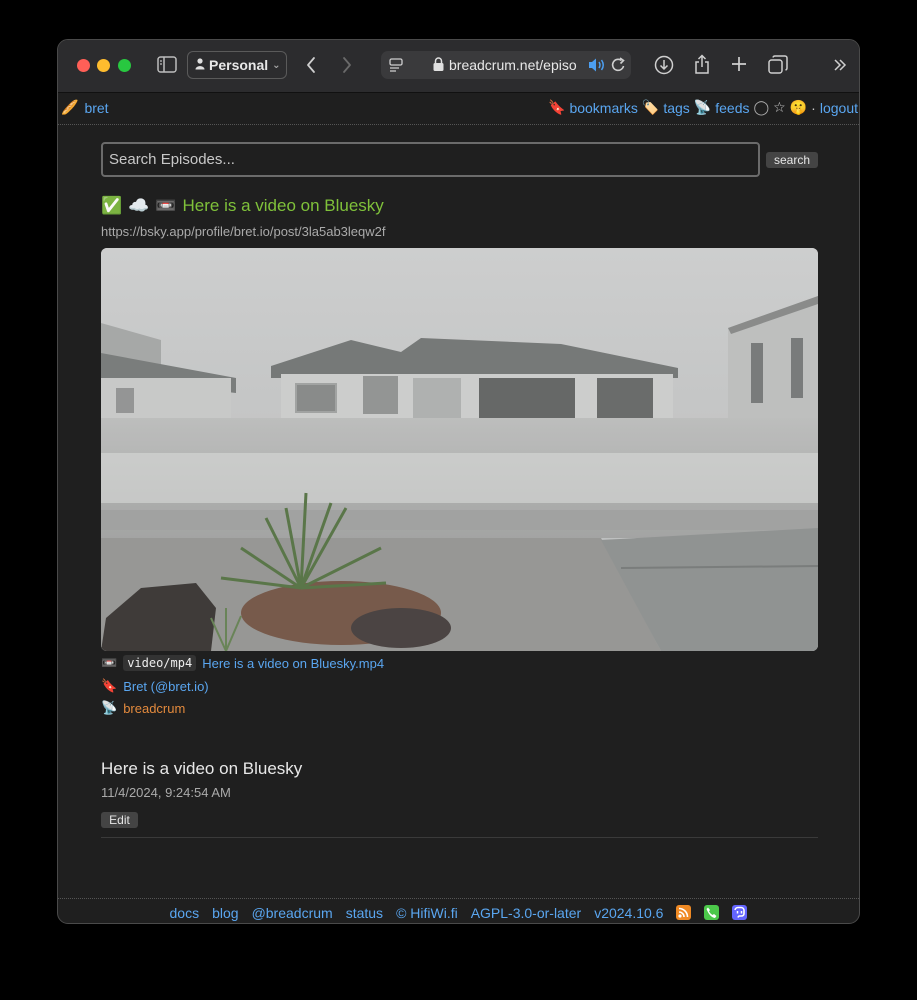  I want to click on footer-license-link: AGPL-3.0-or-later, so click(526, 913).